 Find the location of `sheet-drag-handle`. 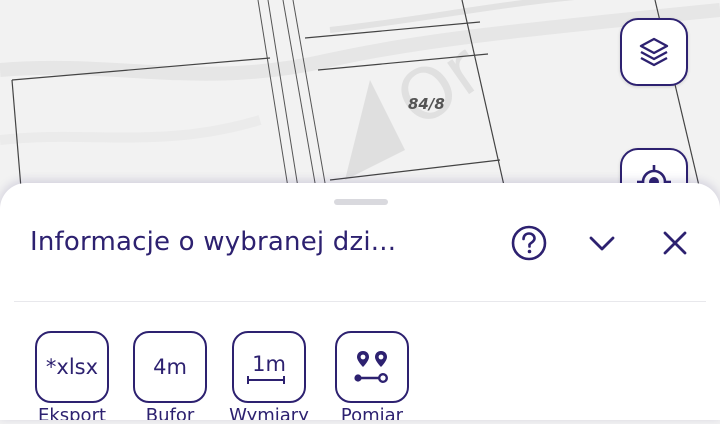

sheet-drag-handle is located at coordinates (361, 202).